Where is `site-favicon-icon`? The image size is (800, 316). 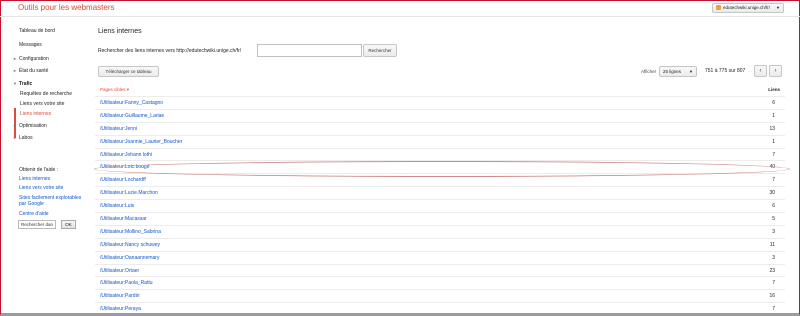
site-favicon-icon is located at coordinates (718, 8).